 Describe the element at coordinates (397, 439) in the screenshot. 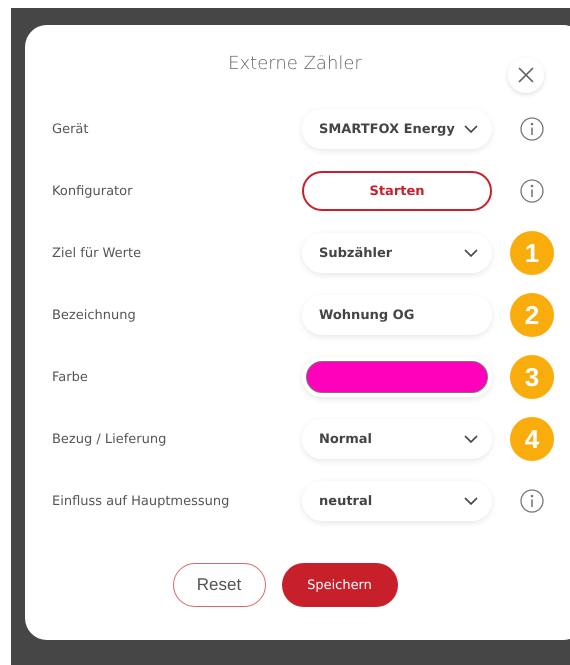

I see `dropdown: Normal` at that location.